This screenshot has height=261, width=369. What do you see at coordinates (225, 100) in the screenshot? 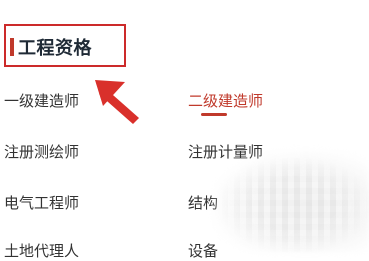
I see `link-erji-jianzaoshi: 二级建造师` at bounding box center [225, 100].